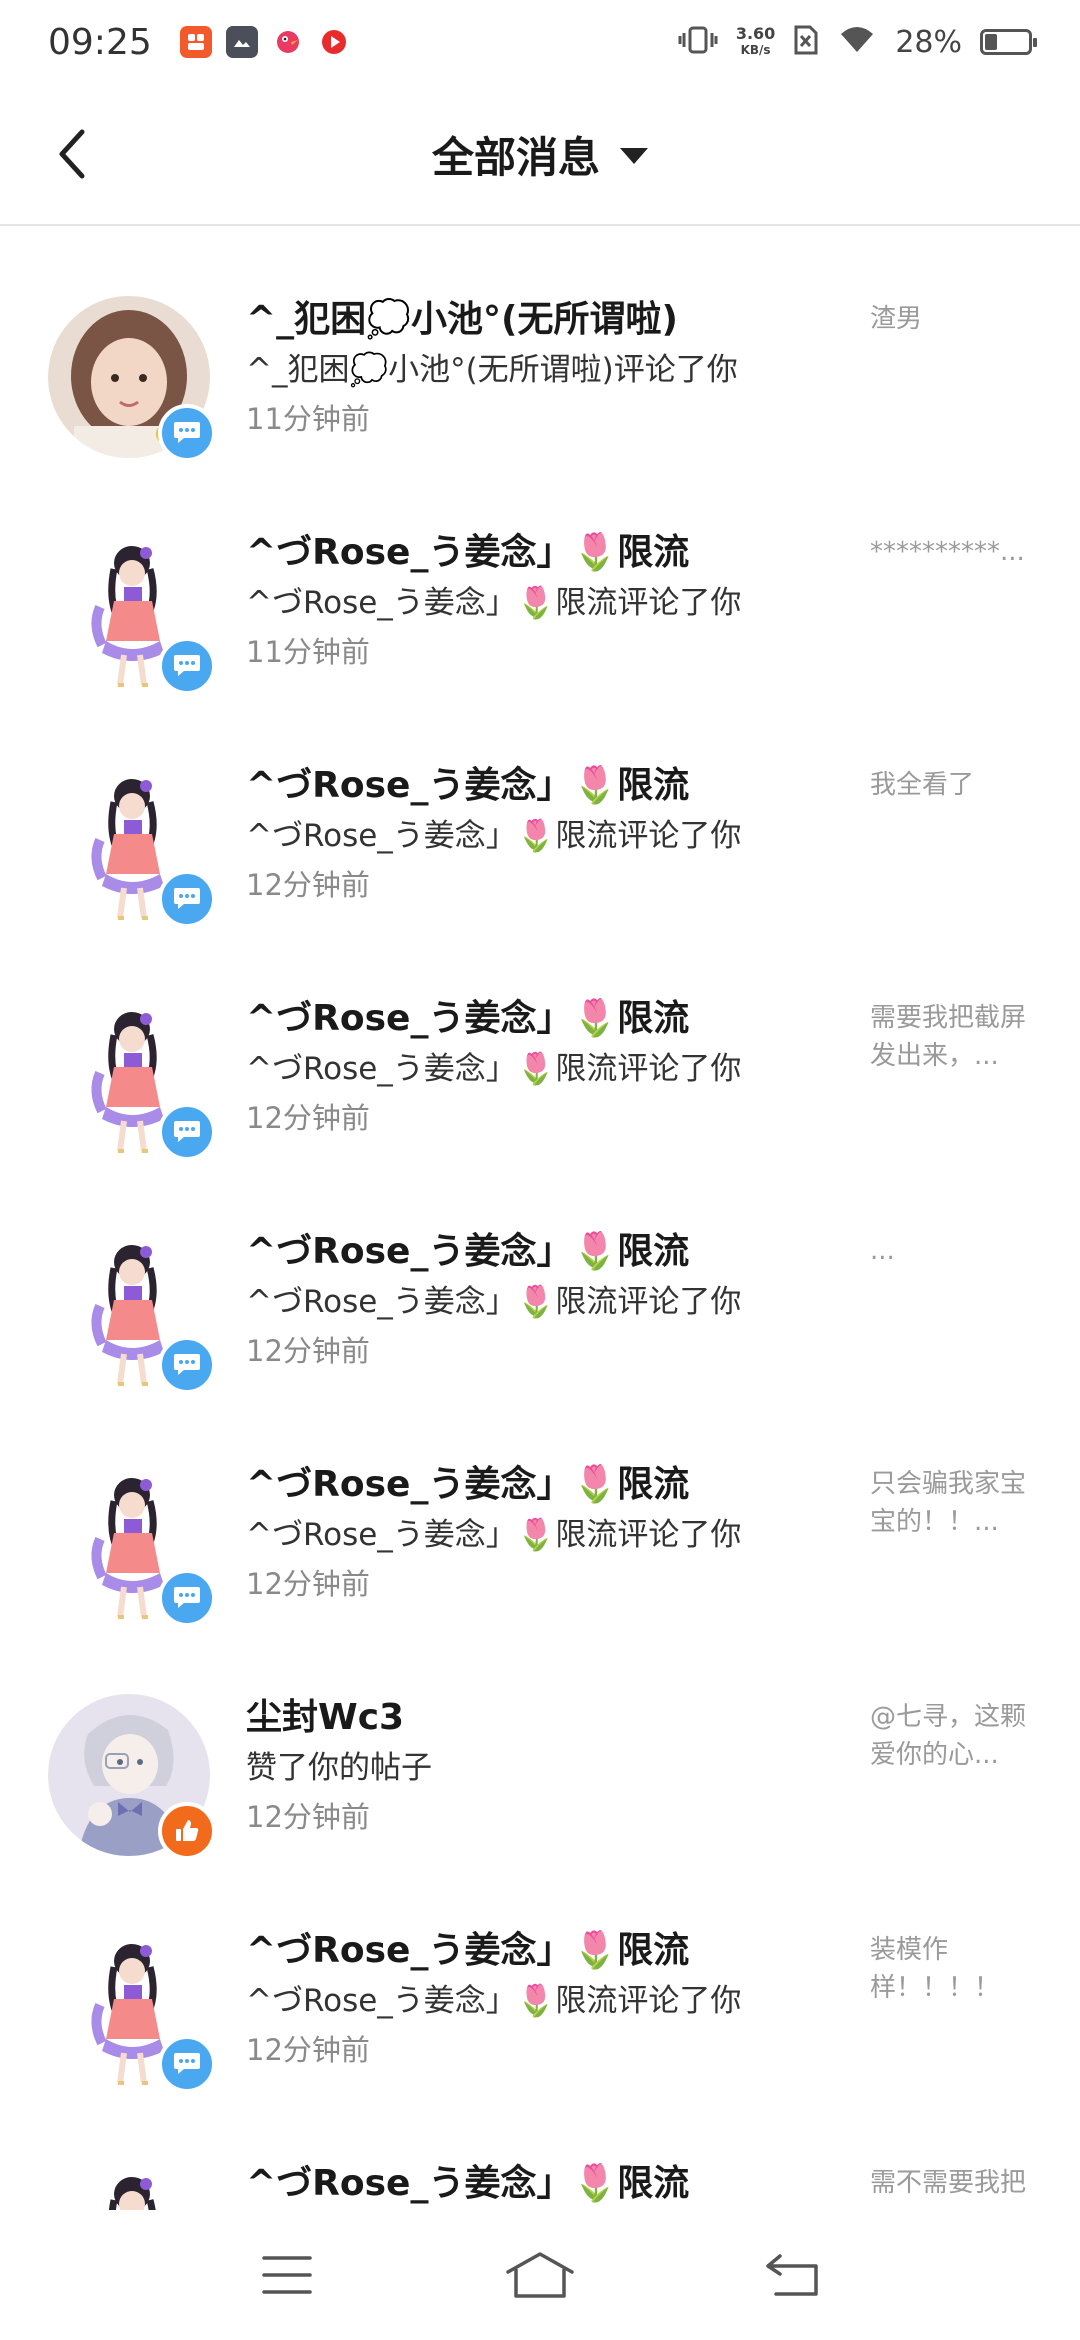 Image resolution: width=1080 pixels, height=2340 pixels. I want to click on message-filter-dropdown: 全部消息, so click(540, 154).